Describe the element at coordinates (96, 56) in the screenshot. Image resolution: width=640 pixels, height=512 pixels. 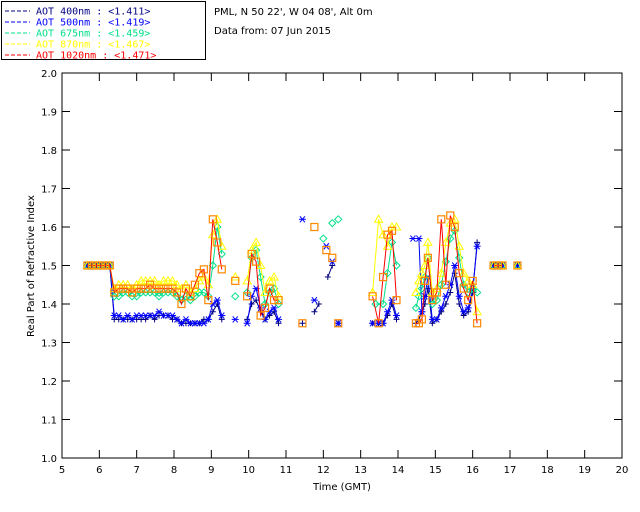
I see `legend-label: AOT 1020nm : <1.471>` at that location.